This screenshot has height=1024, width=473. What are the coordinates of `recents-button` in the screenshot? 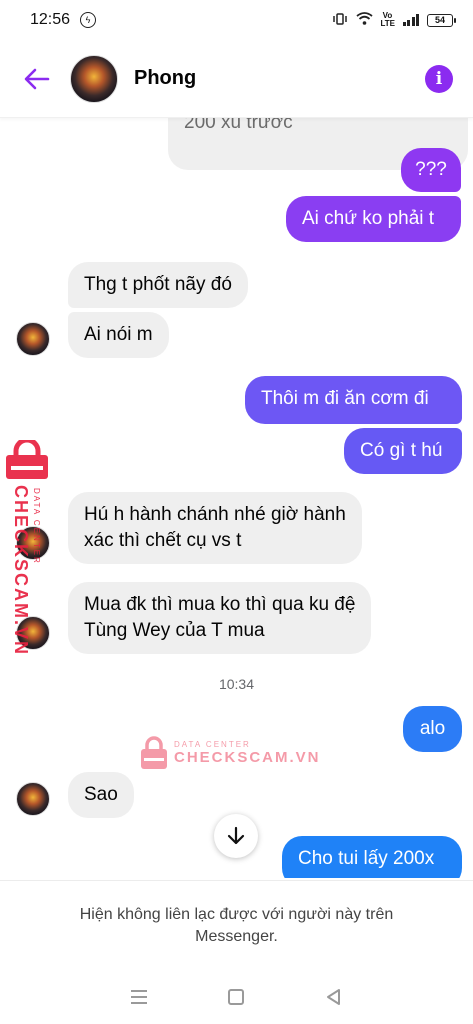 It's located at (139, 997).